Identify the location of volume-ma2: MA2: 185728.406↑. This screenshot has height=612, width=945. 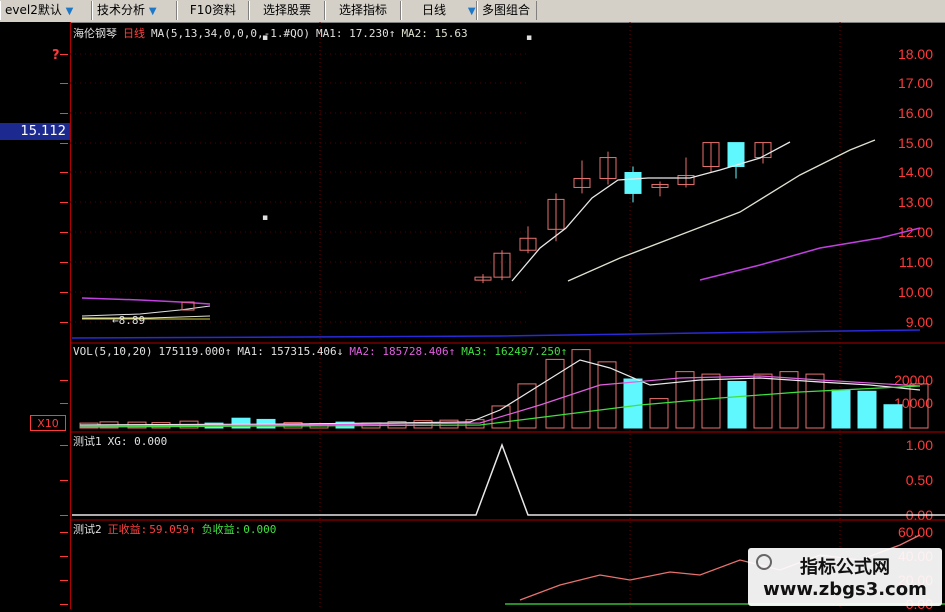
(402, 351).